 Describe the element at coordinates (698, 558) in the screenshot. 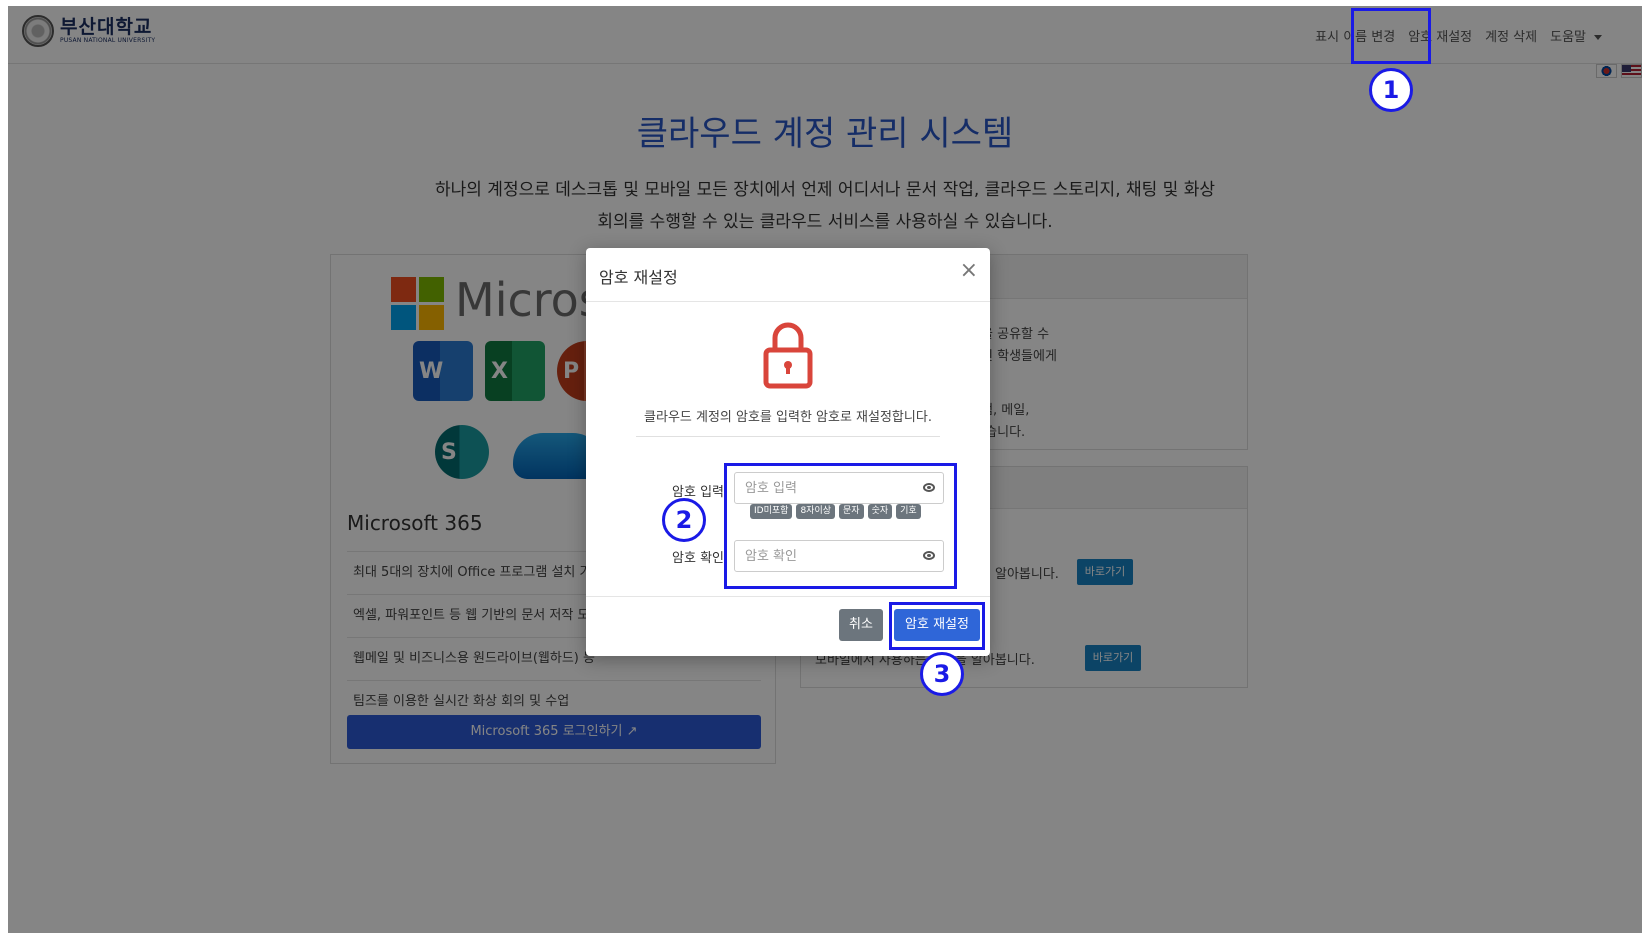

I see `confirm-password-label: 암호 확인` at that location.